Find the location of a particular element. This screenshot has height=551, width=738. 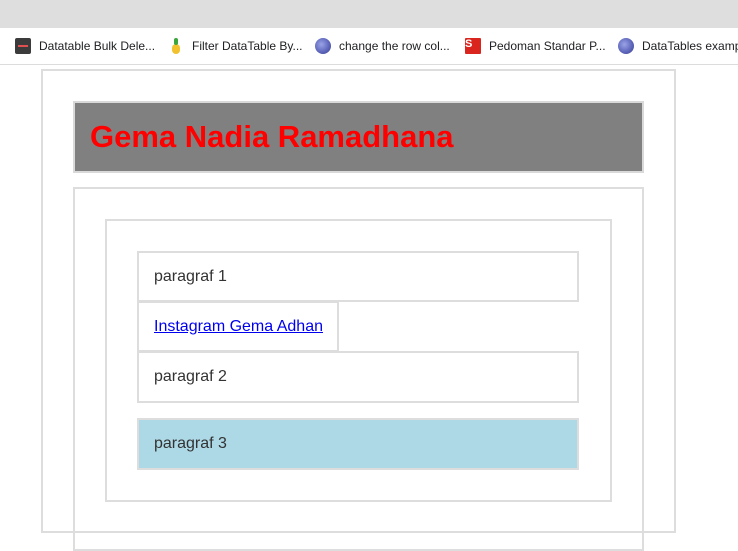

pineapple-icon is located at coordinates (176, 46).